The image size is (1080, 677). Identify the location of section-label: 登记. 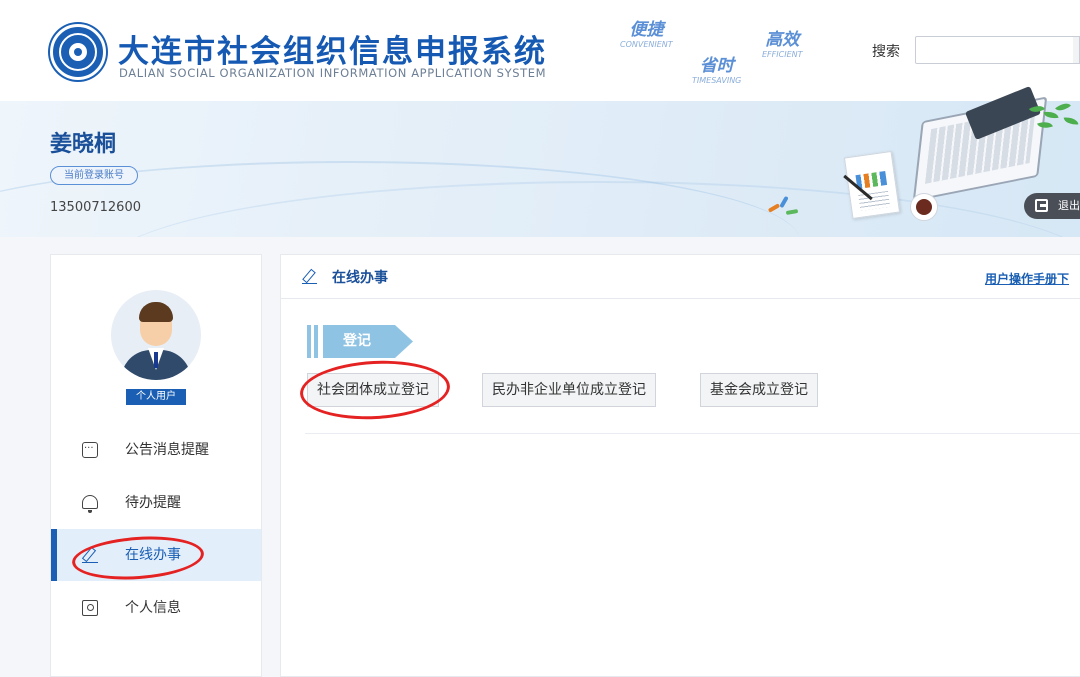
(368, 341).